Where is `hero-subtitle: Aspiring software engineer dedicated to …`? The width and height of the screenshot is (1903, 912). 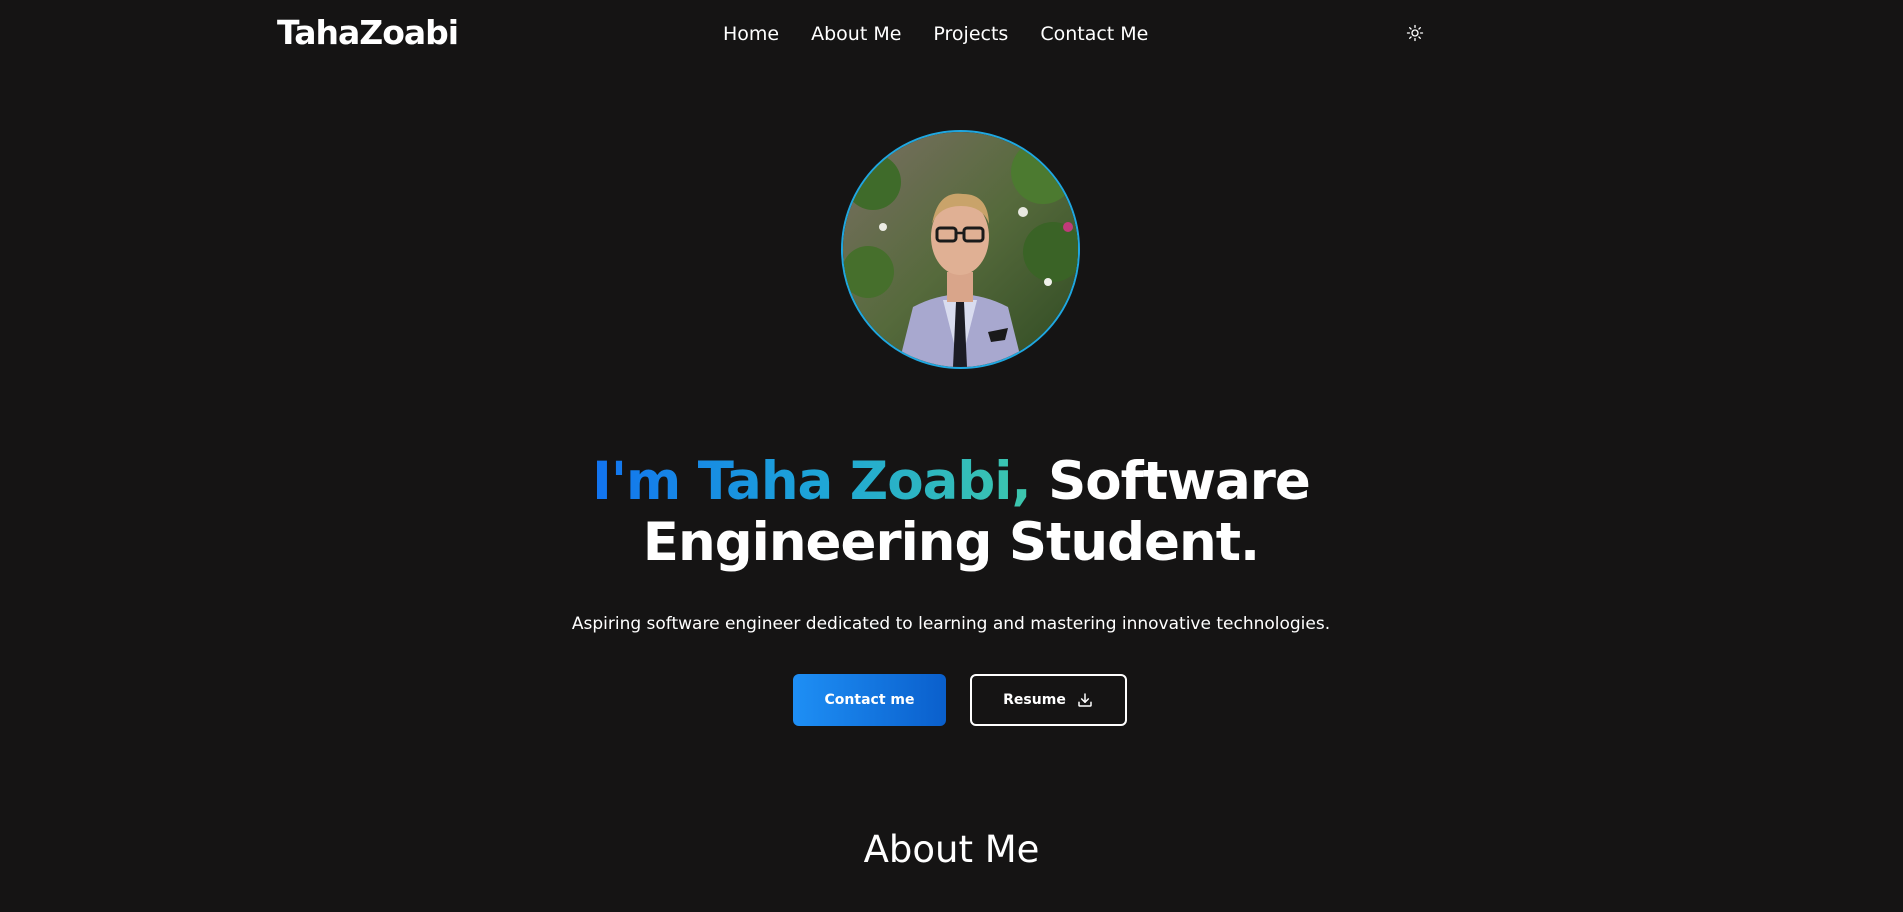 hero-subtitle: Aspiring software engineer dedicated to … is located at coordinates (951, 624).